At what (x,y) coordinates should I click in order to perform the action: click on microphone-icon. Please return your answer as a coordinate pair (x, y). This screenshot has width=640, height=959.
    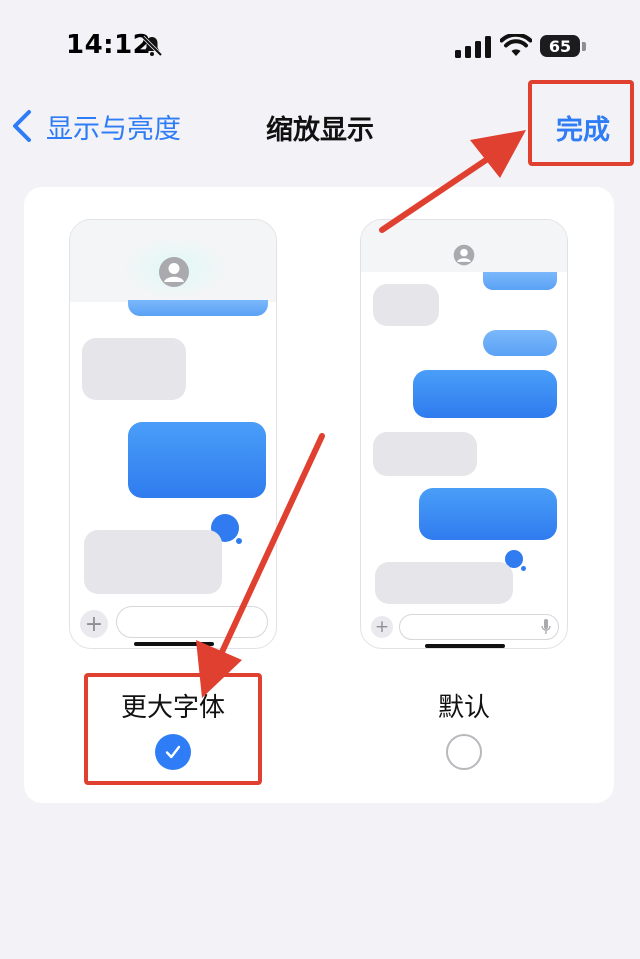
    Looking at the image, I should click on (546, 626).